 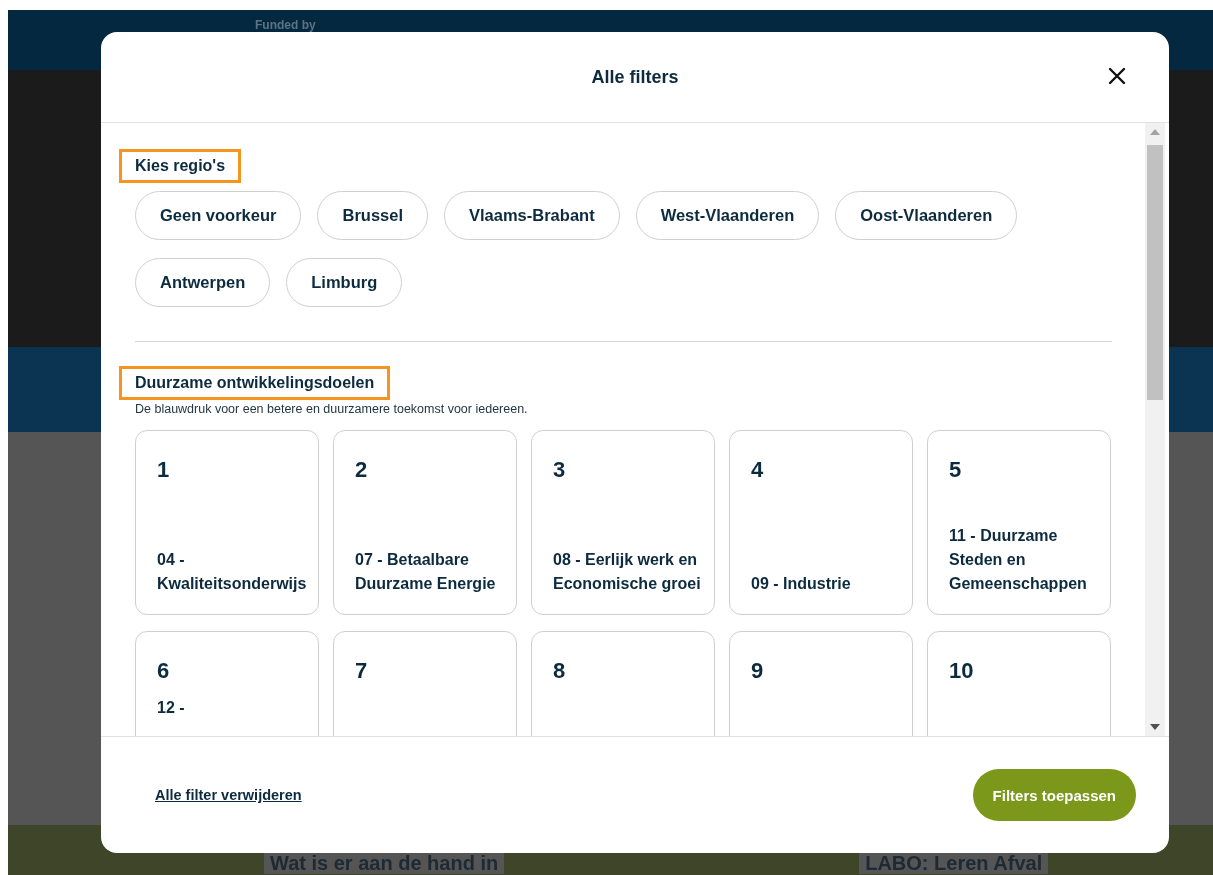 What do you see at coordinates (821, 522) in the screenshot?
I see `goal-card: 4 09 - Industrie` at bounding box center [821, 522].